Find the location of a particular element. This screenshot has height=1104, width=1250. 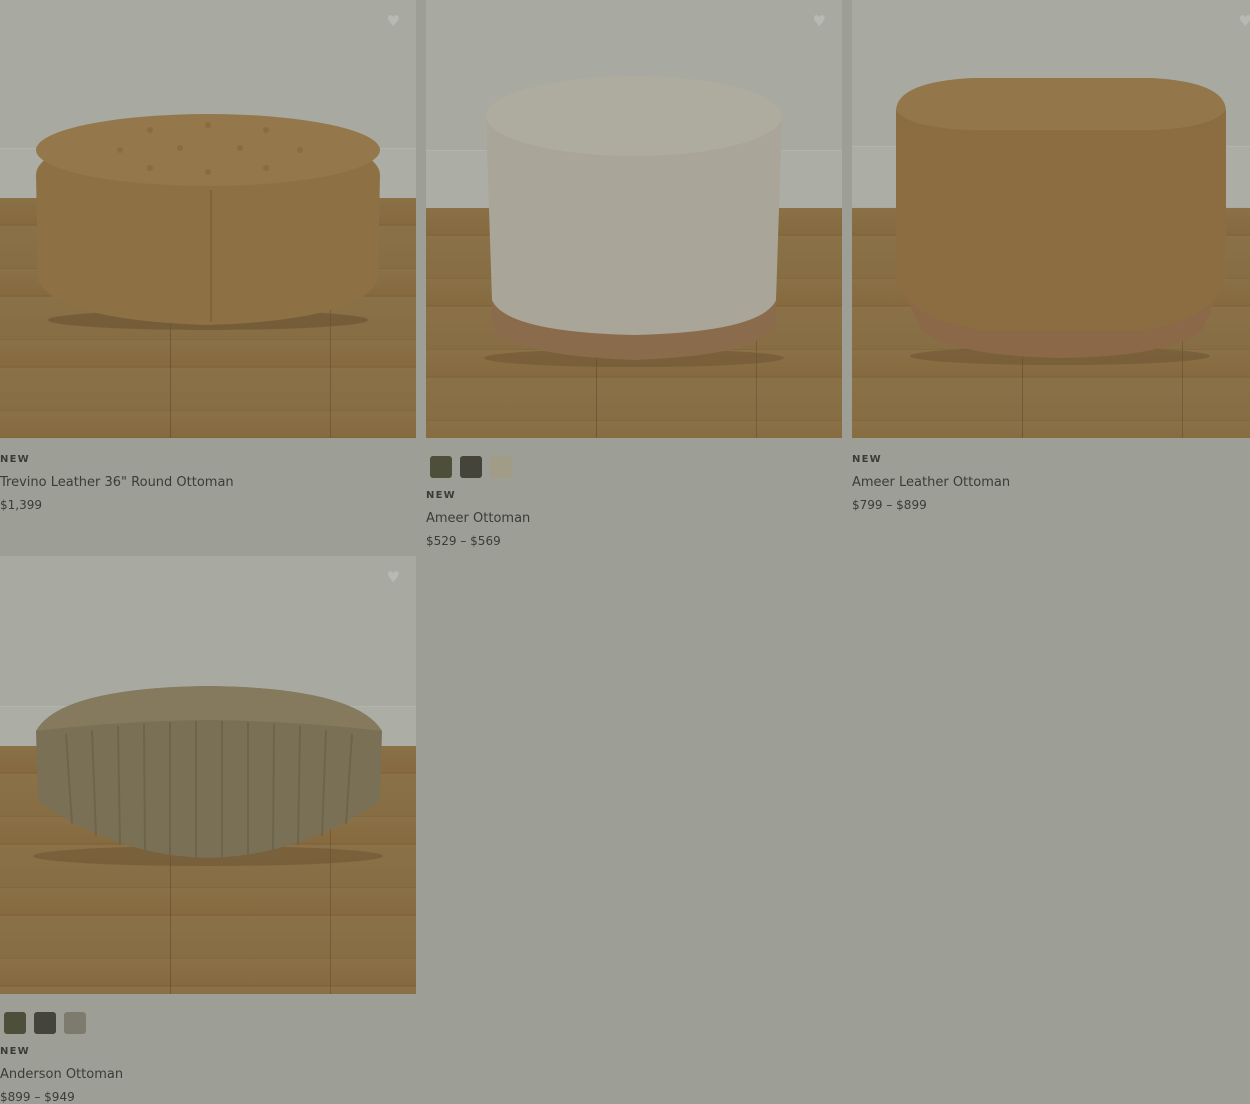

product-name: Ameer Leather Ottoman is located at coordinates (1051, 482).